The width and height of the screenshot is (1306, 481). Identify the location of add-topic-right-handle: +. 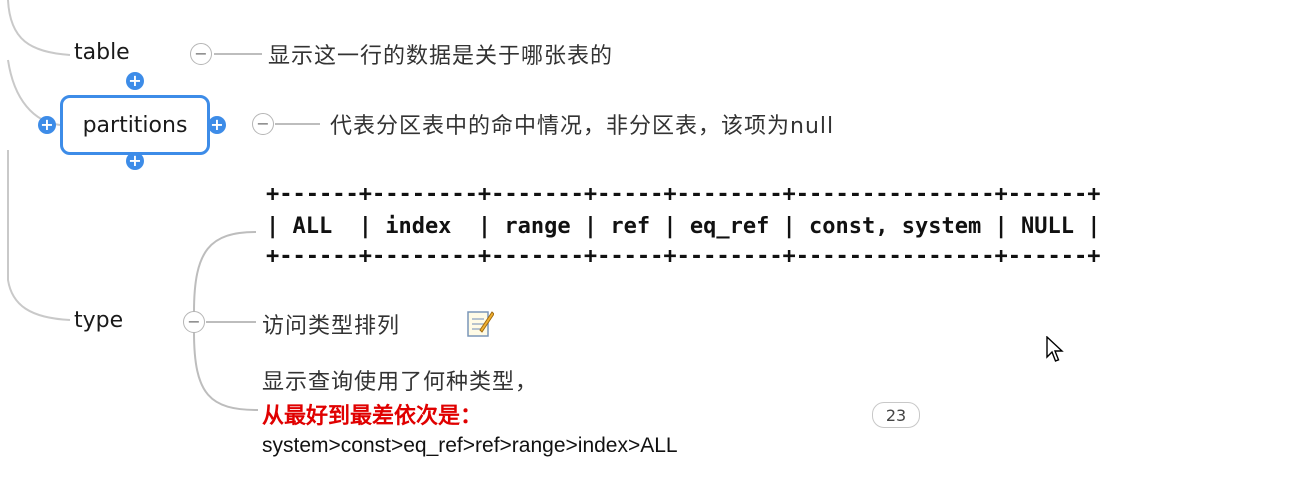
(217, 125).